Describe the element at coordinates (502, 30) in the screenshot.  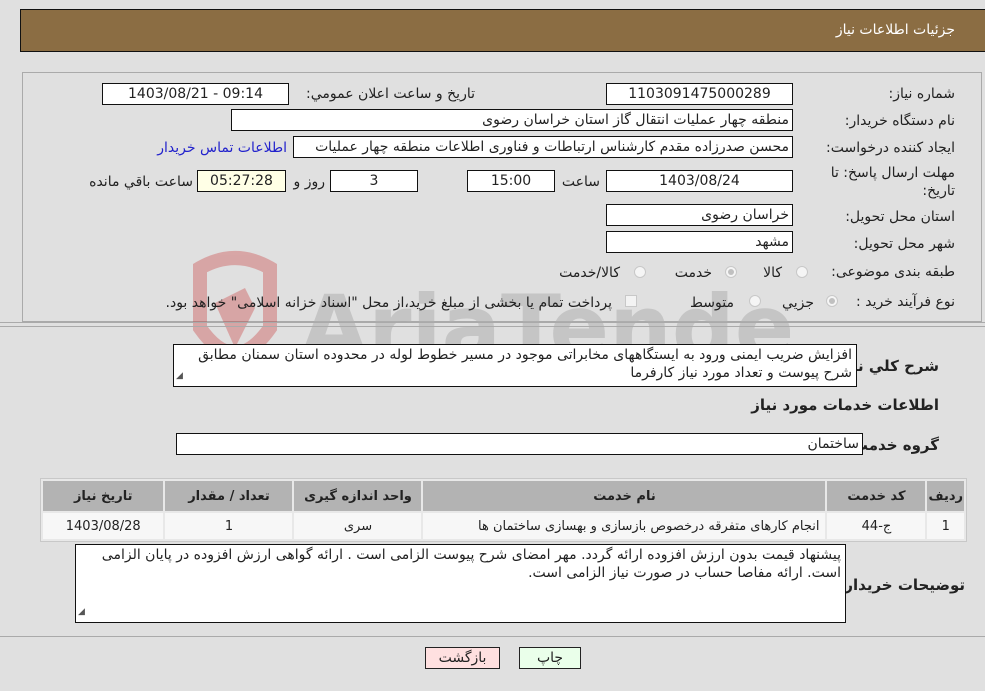
I see `page-header: جزئیات اطلاعات نیاز` at that location.